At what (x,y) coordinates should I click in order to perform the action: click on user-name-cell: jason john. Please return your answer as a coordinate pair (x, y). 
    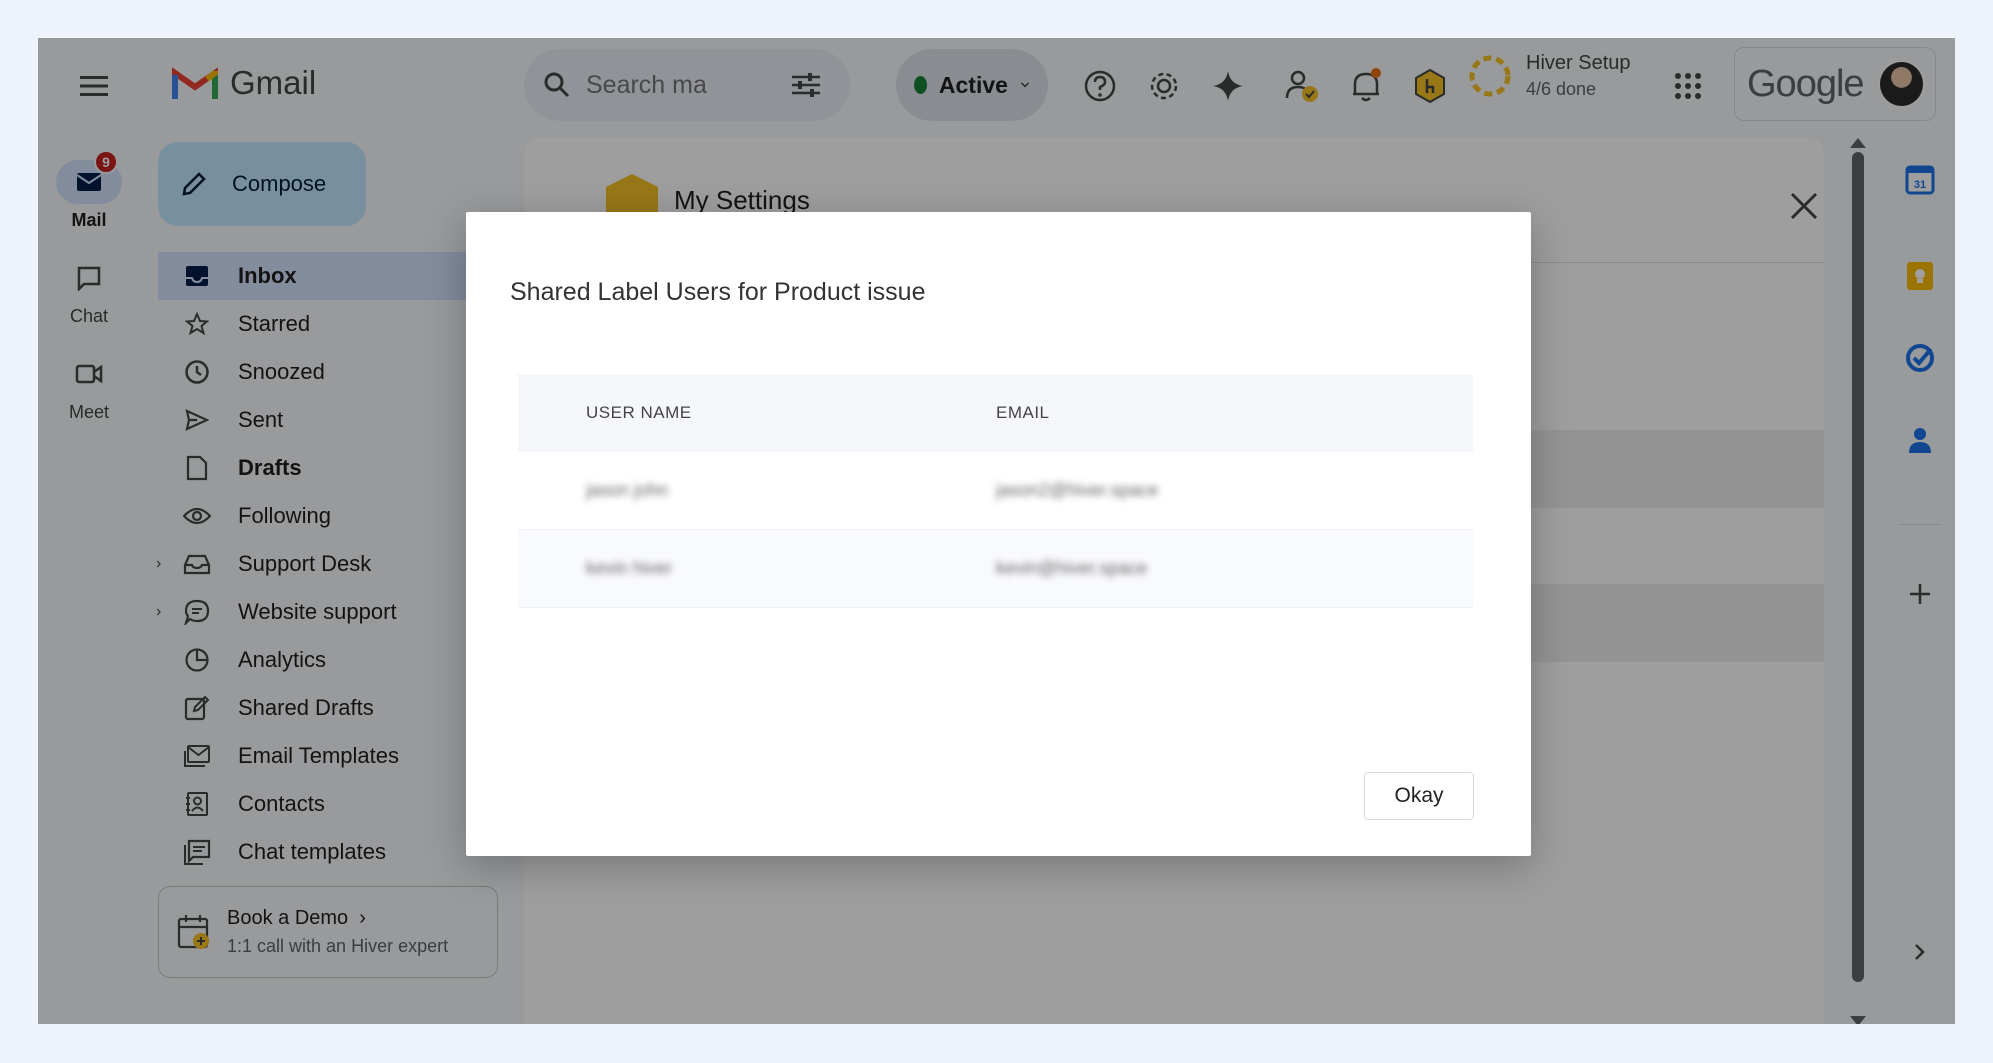
    Looking at the image, I should click on (627, 490).